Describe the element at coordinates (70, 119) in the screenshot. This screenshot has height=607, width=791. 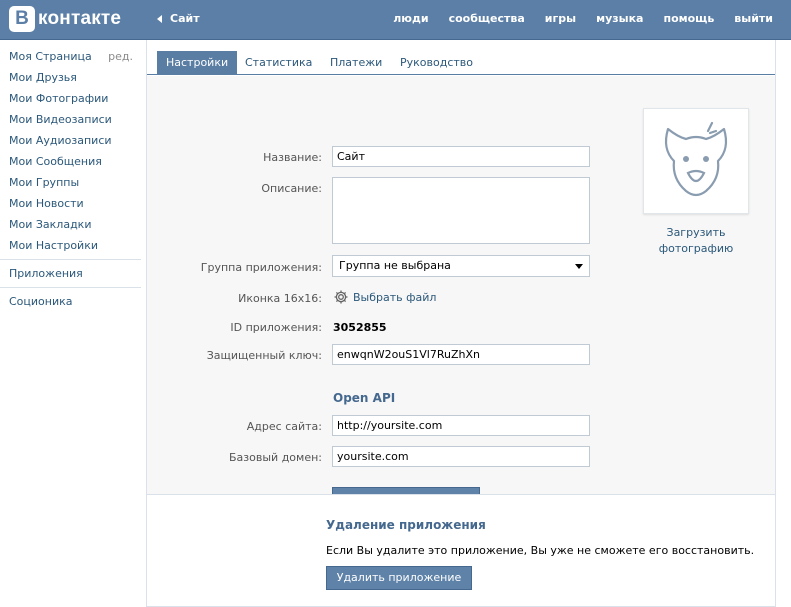
I see `sidebar-item-videos: Мои Видеозаписи` at that location.